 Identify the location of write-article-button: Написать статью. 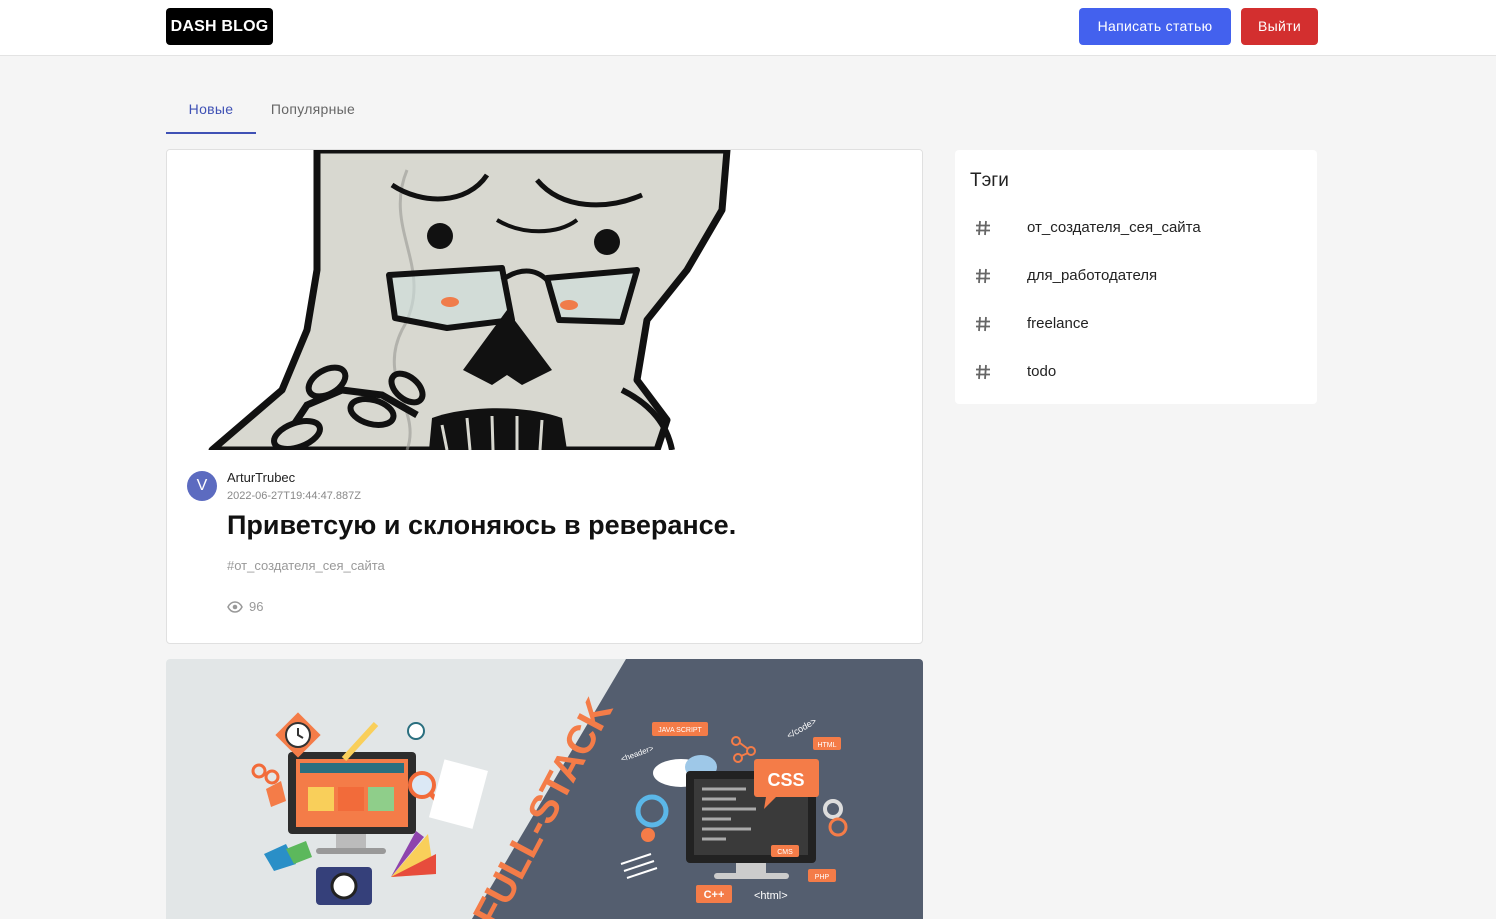
(1155, 26).